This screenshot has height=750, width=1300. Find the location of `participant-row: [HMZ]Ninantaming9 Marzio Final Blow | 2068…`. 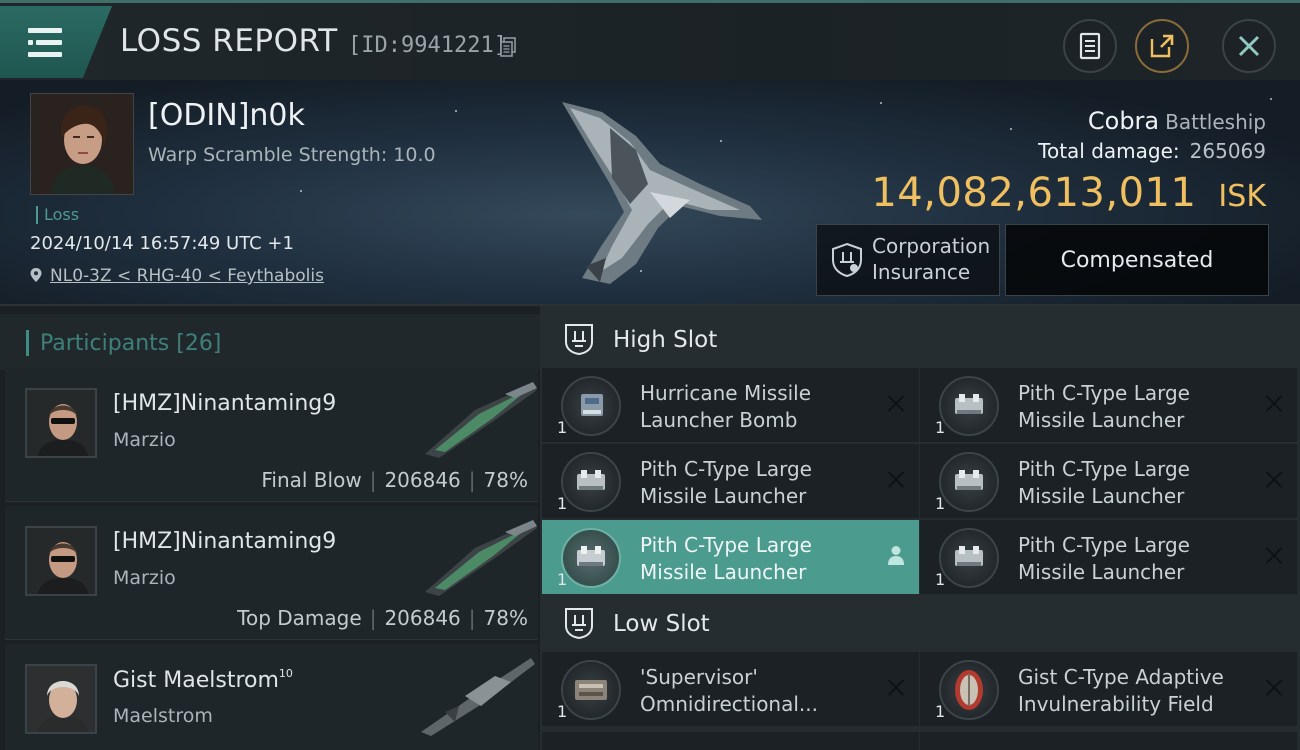

participant-row: [HMZ]Ninantaming9 Marzio Final Blow | 2068… is located at coordinates (271, 435).